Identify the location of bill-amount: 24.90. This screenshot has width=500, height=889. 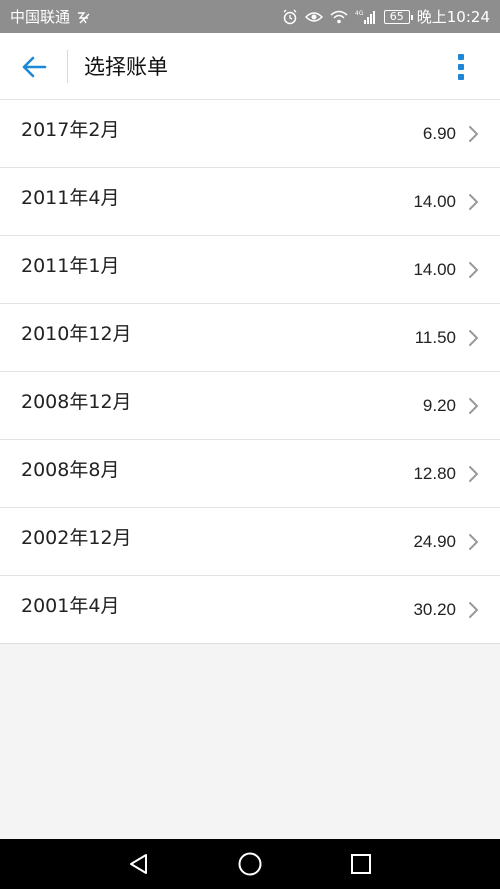
(434, 541).